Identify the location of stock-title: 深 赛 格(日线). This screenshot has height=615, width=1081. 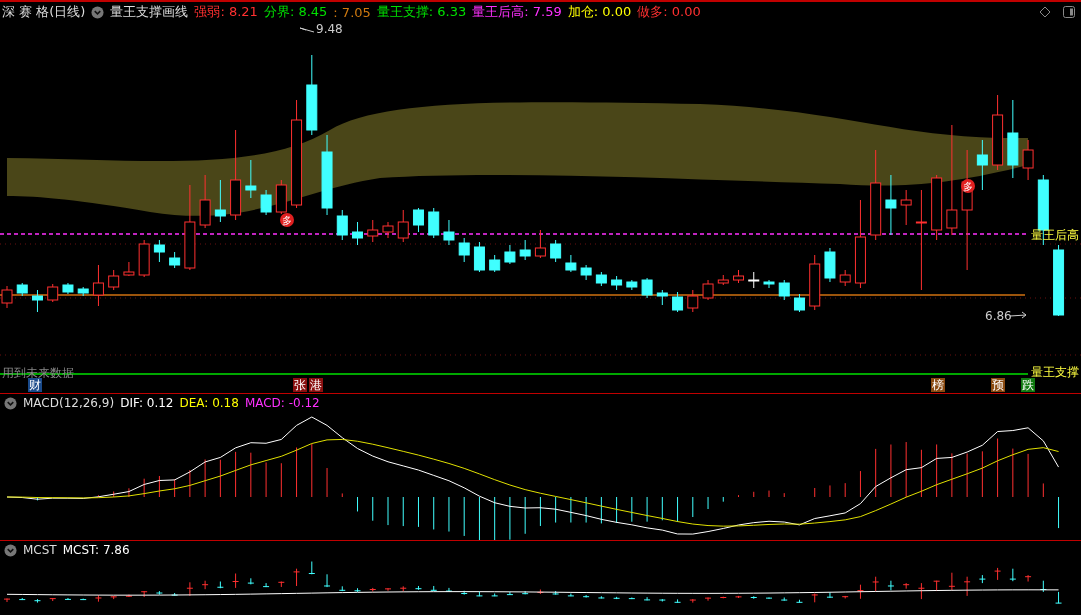
(44, 12).